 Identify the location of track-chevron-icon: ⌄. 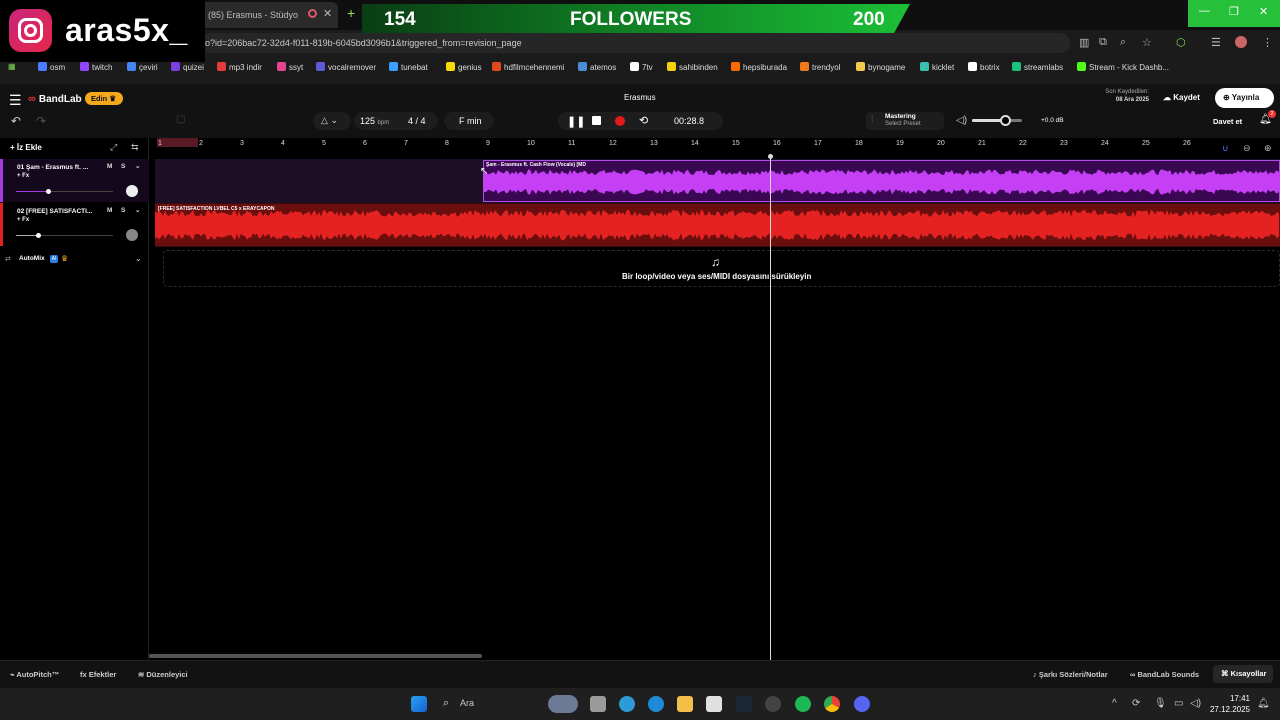
(137, 166).